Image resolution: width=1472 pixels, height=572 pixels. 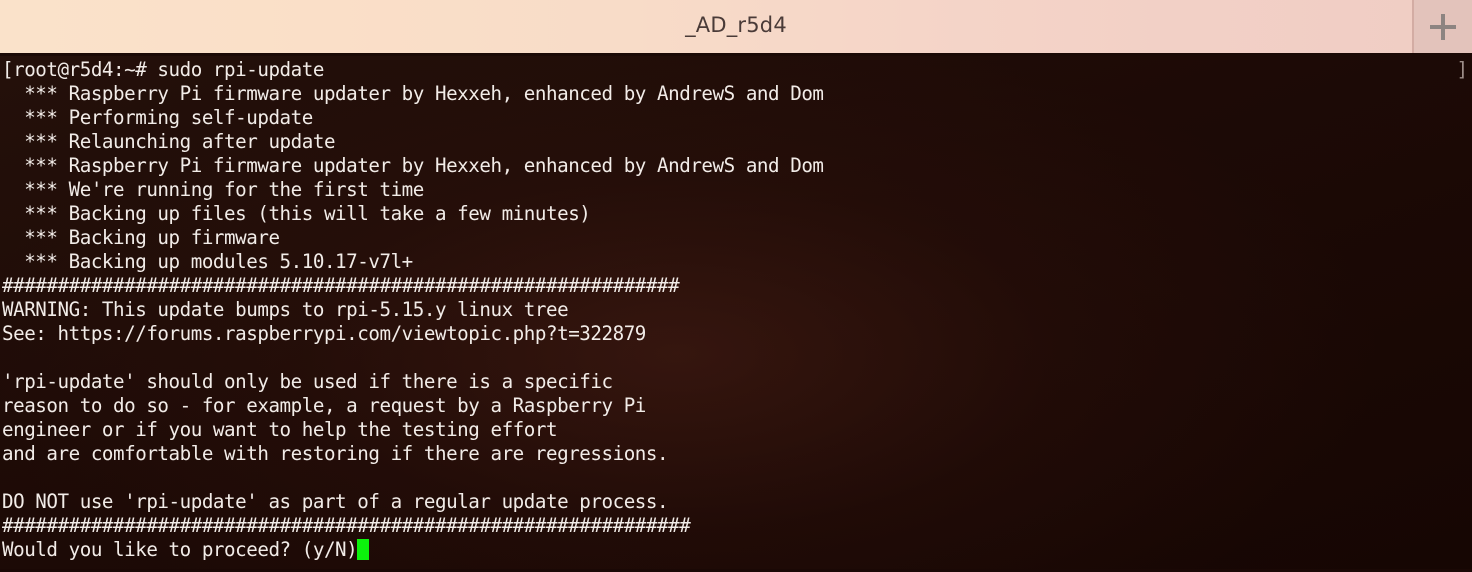 I want to click on plus-icon, so click(x=1443, y=26).